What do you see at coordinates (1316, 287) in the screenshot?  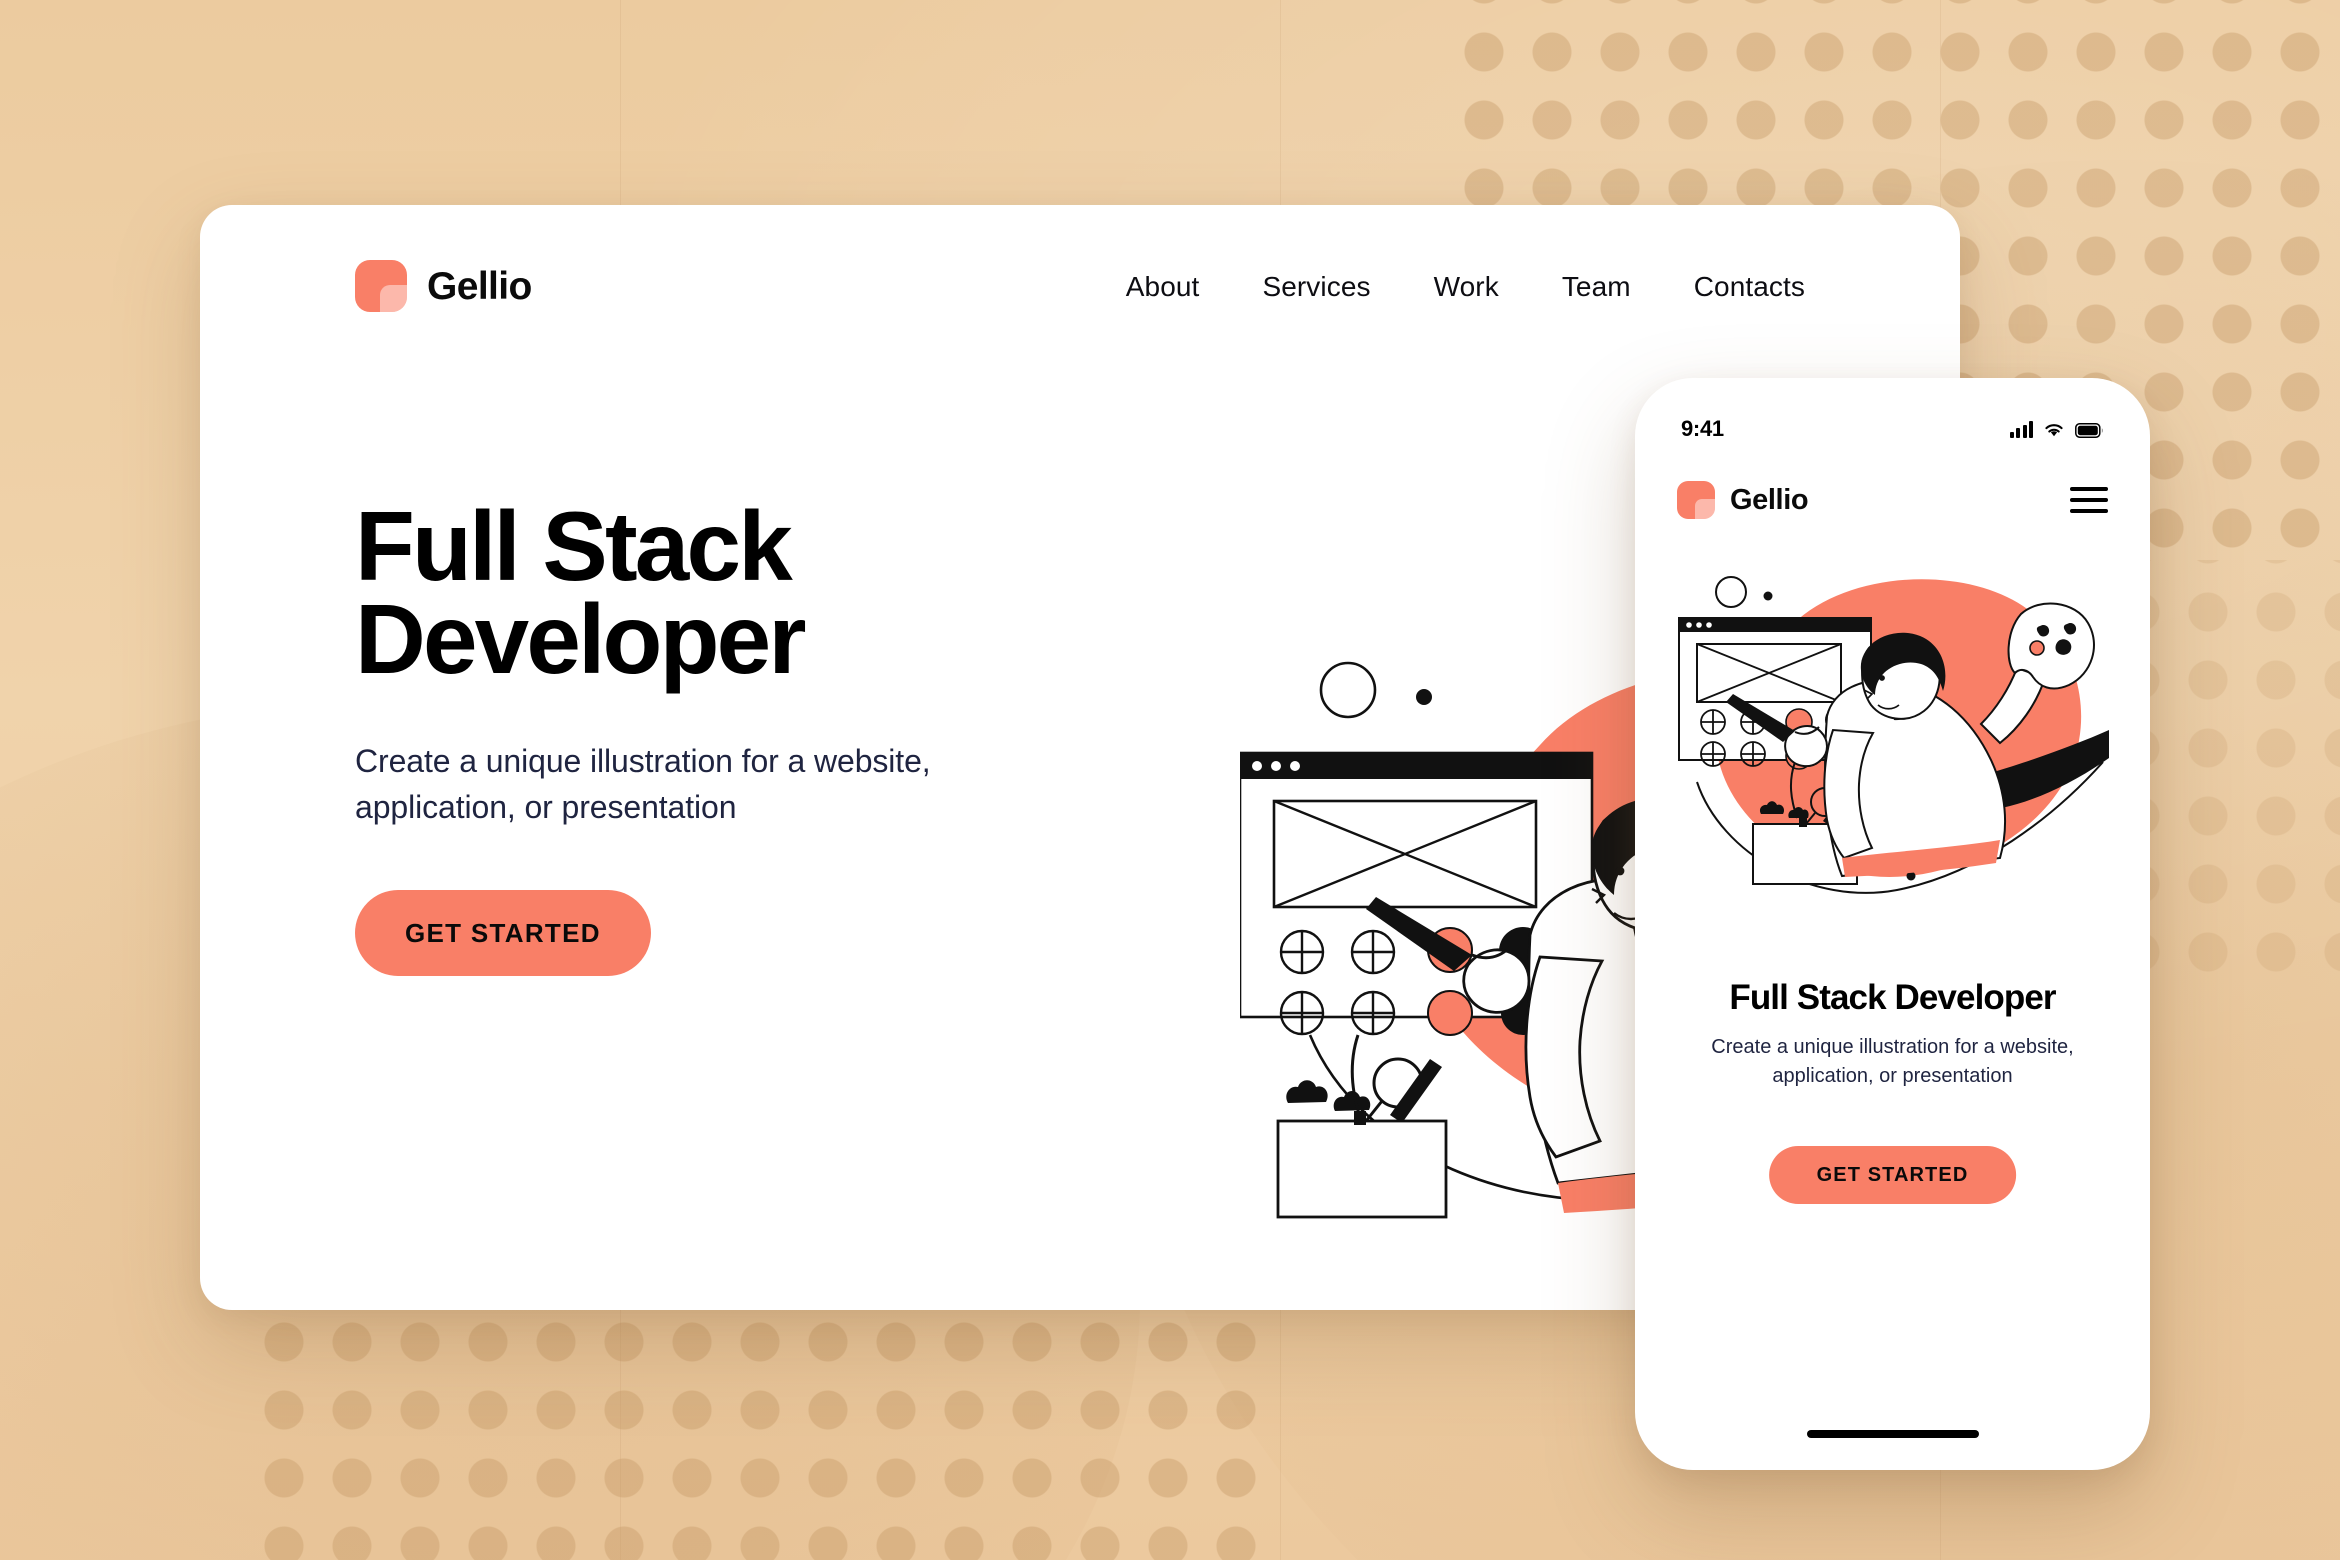 I see `nav-item-services: Services` at bounding box center [1316, 287].